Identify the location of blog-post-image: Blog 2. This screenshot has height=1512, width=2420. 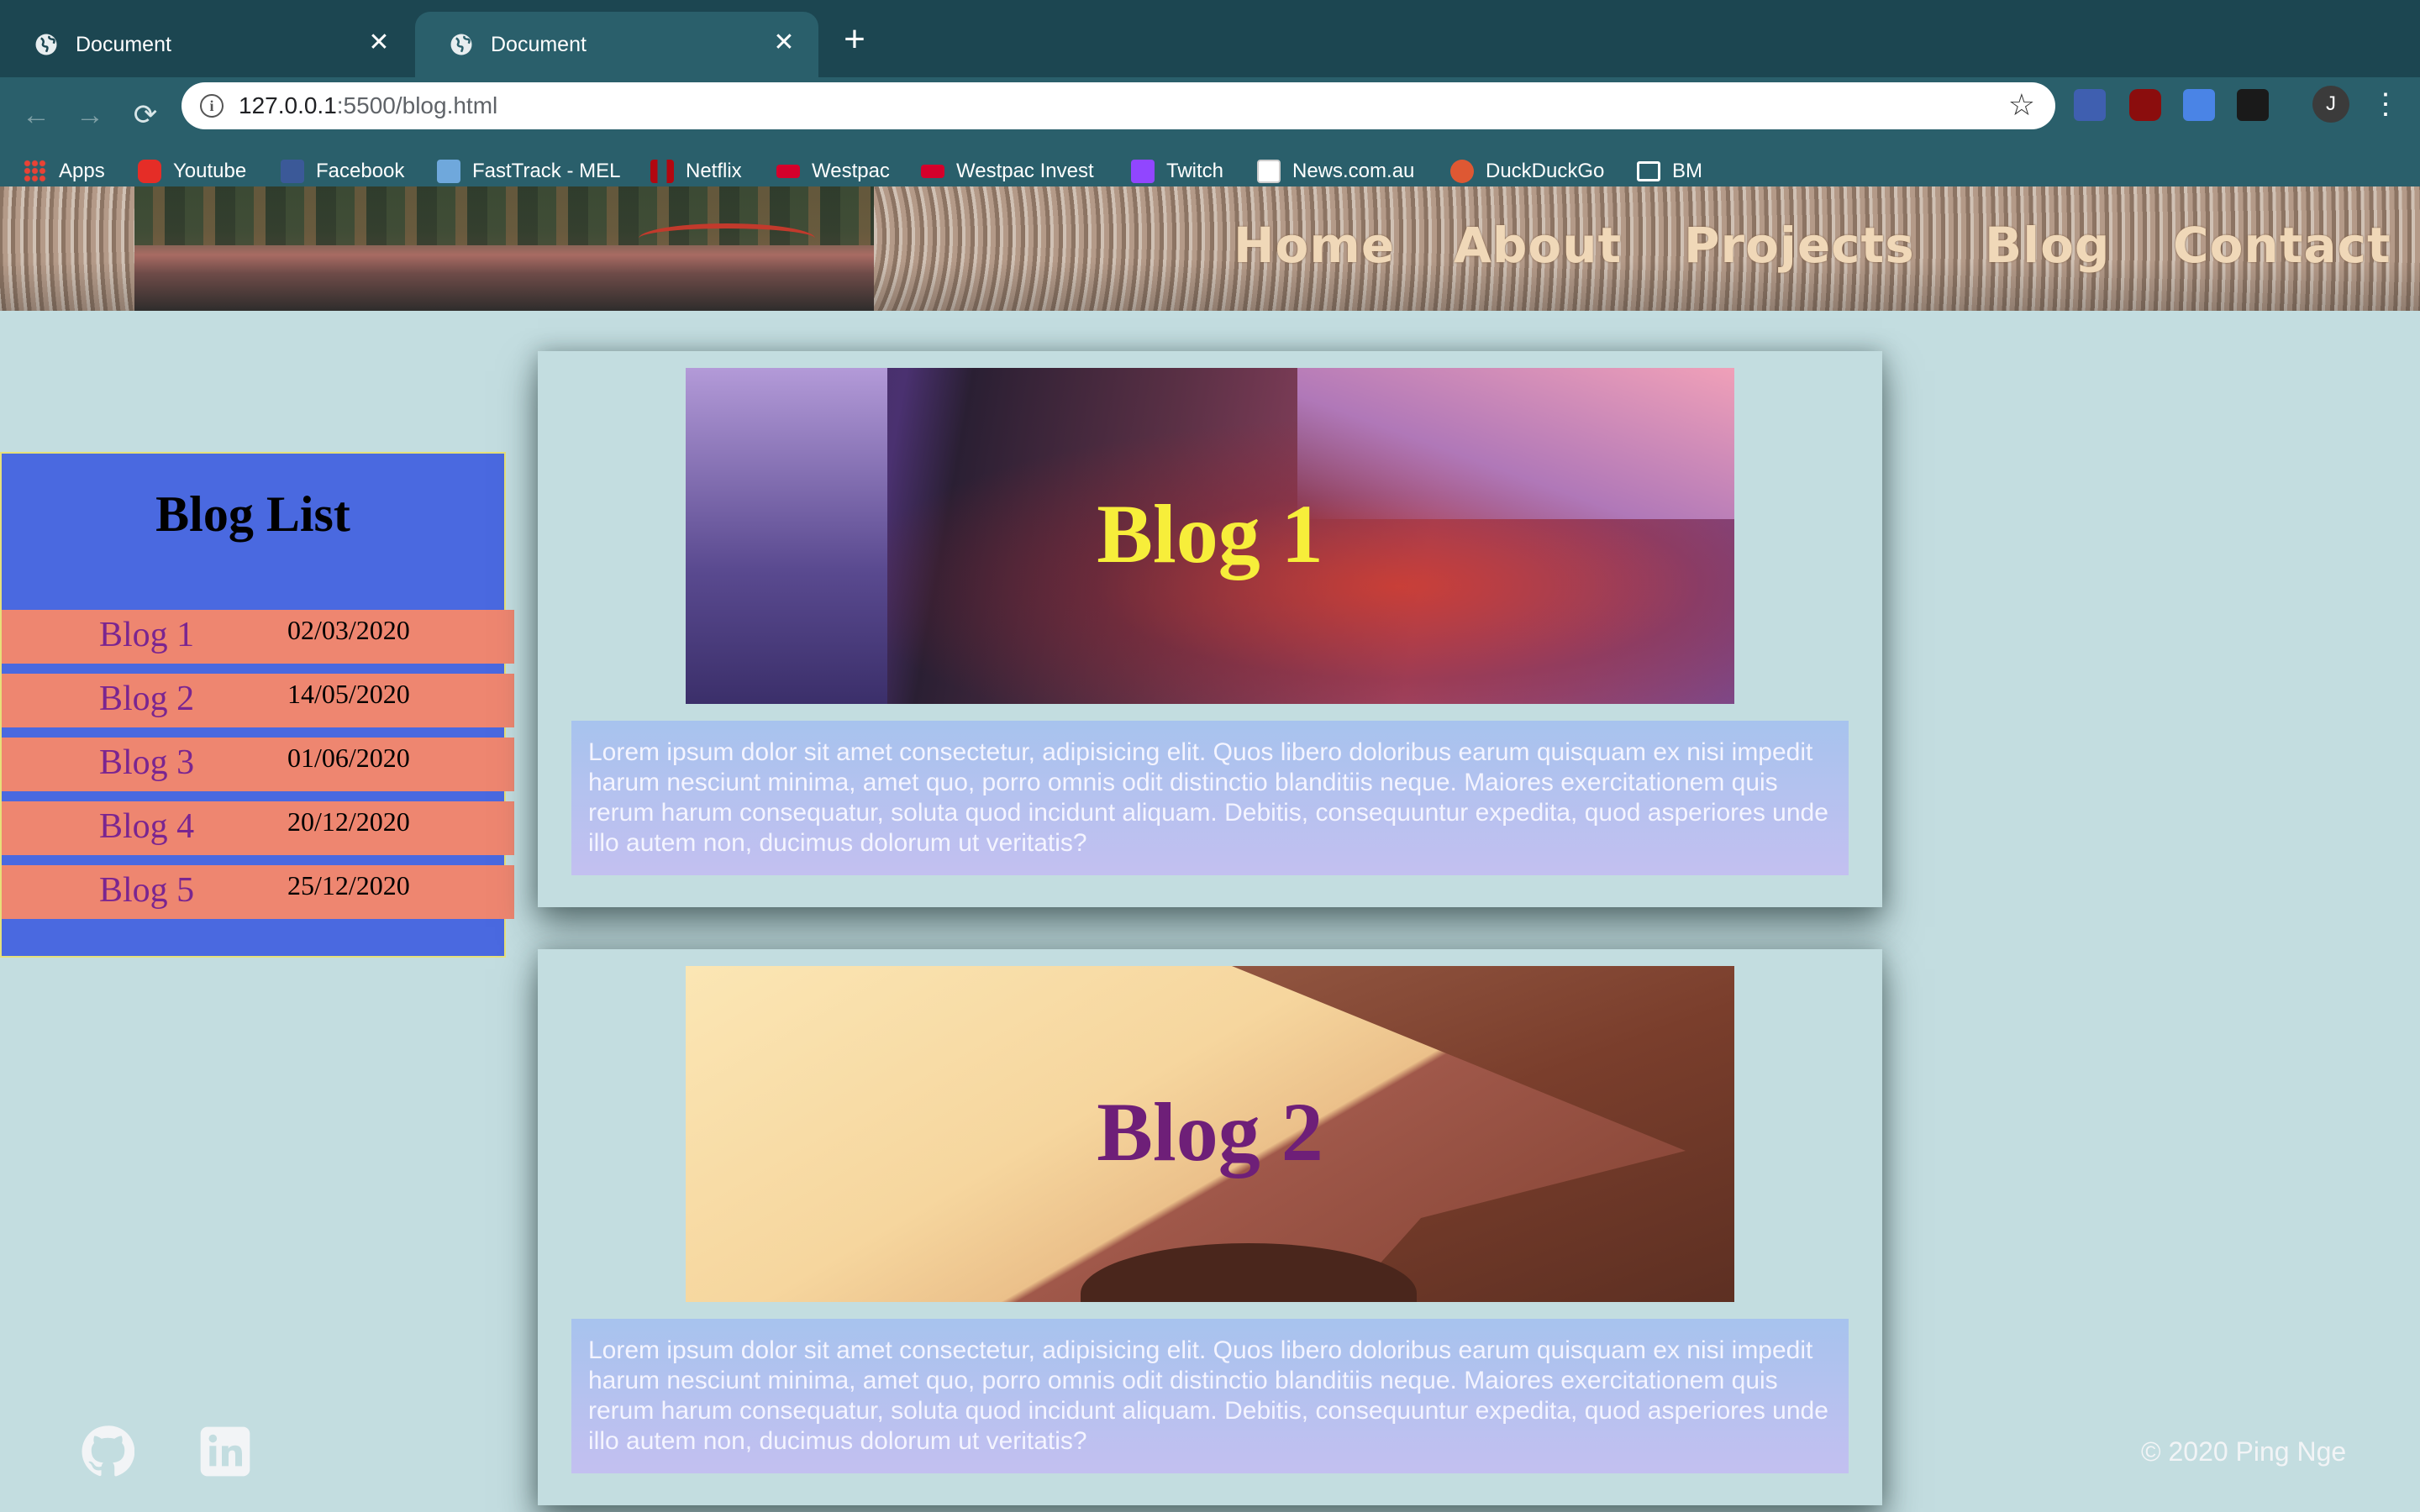
(1210, 1134).